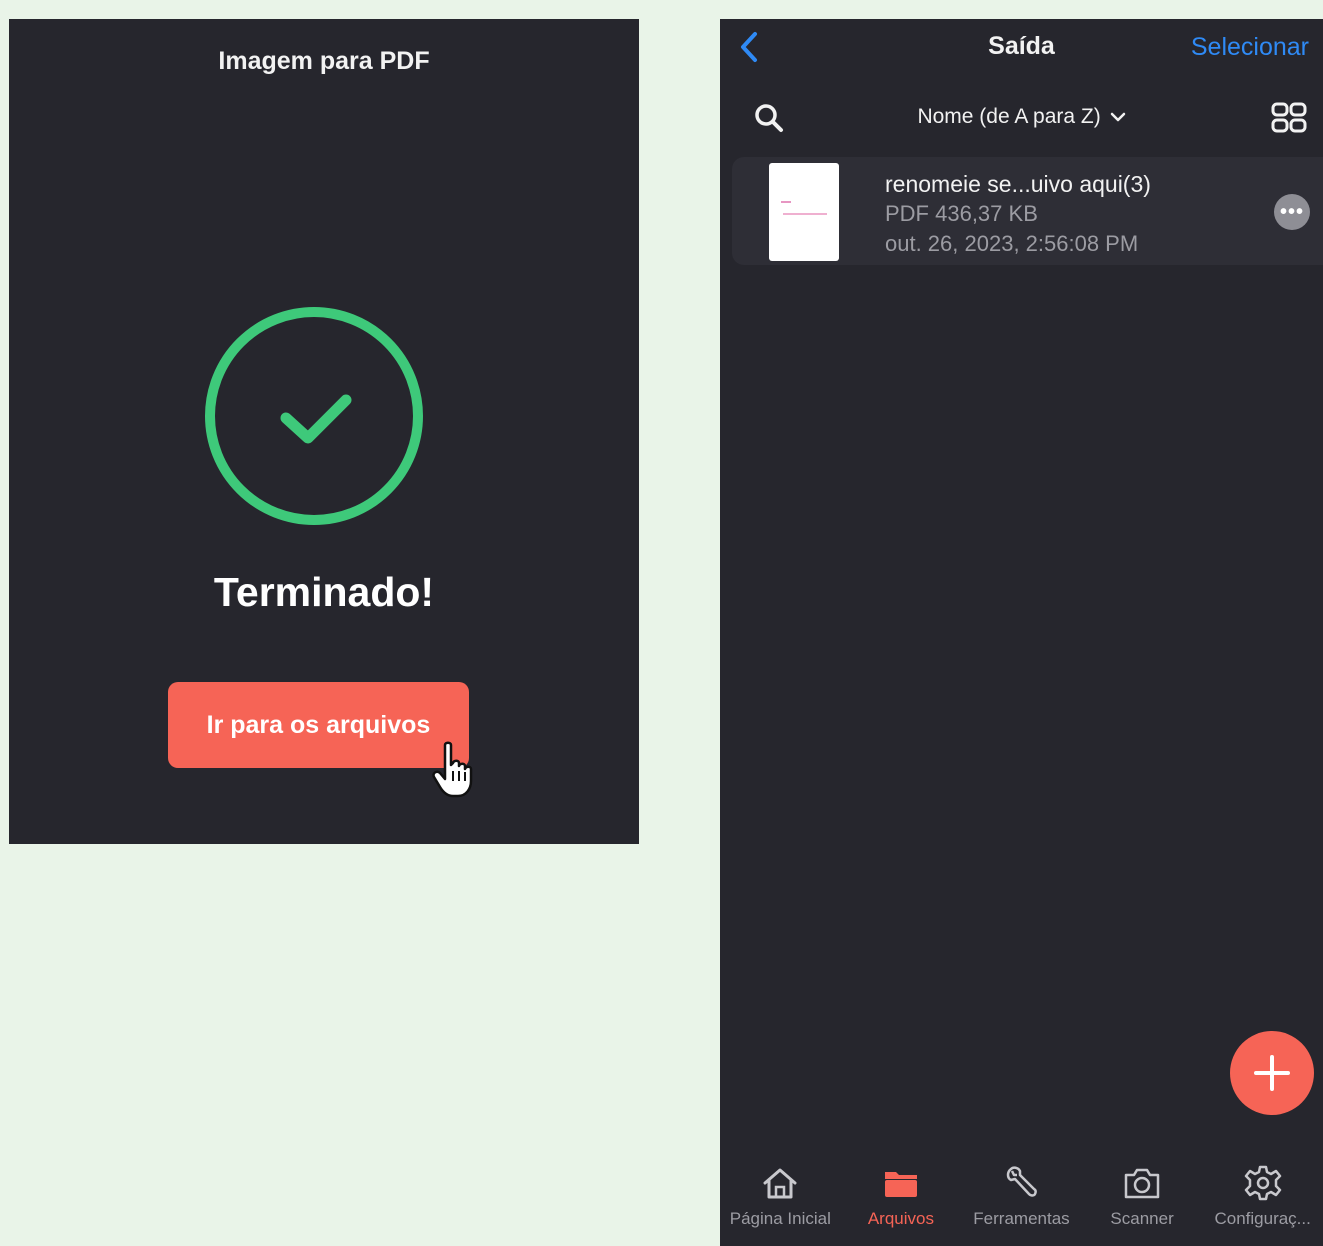 This screenshot has height=1246, width=1323. What do you see at coordinates (901, 1198) in the screenshot?
I see `tab-files: Arquivos` at bounding box center [901, 1198].